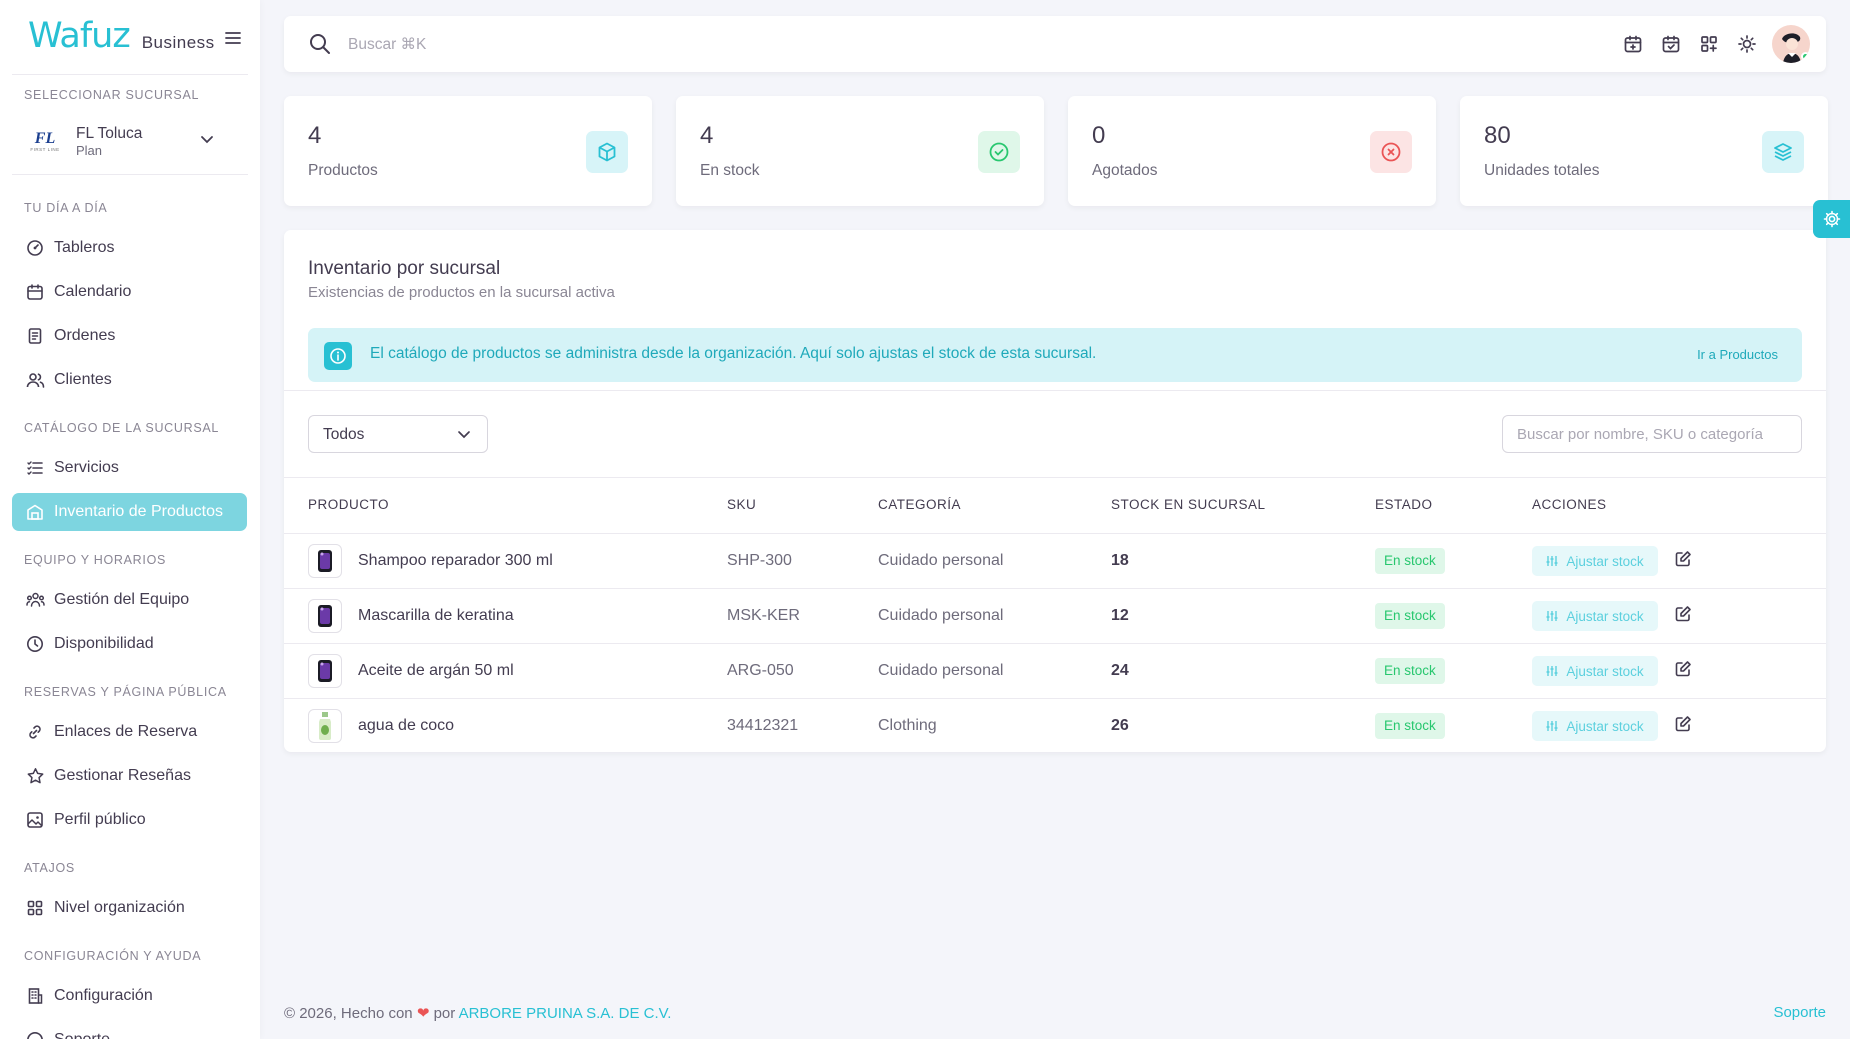  I want to click on sidebar-item-label: Disponibilidad, so click(104, 643).